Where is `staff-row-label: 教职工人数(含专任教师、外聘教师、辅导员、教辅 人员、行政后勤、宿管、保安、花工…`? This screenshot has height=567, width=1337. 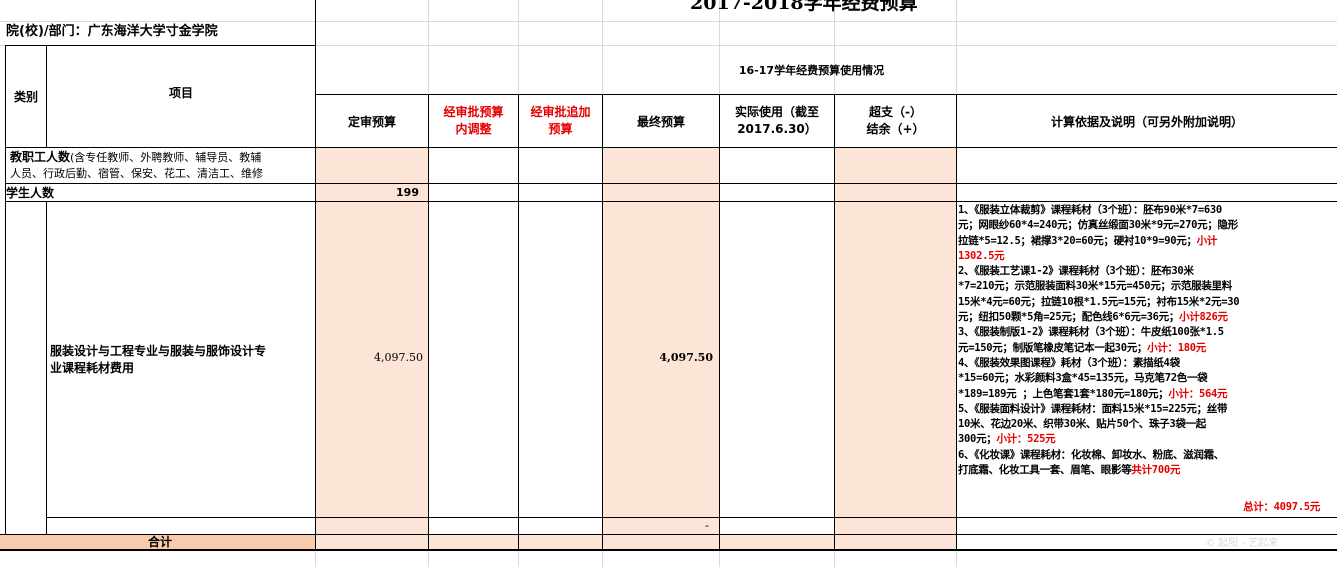 staff-row-label: 教职工人数(含专任教师、外聘教师、辅导员、教辅 人员、行政后勤、宿管、保安、花工… is located at coordinates (162, 165).